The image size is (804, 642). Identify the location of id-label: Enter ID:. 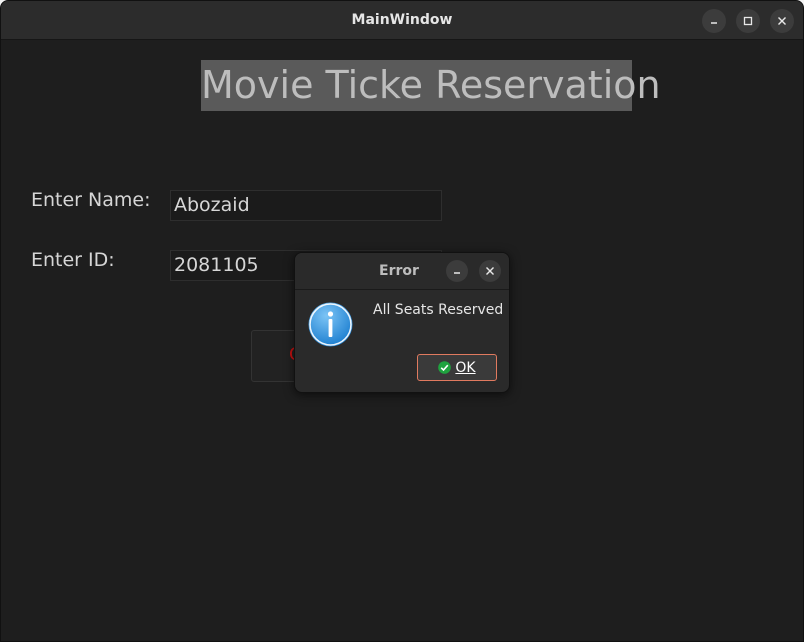
(73, 260).